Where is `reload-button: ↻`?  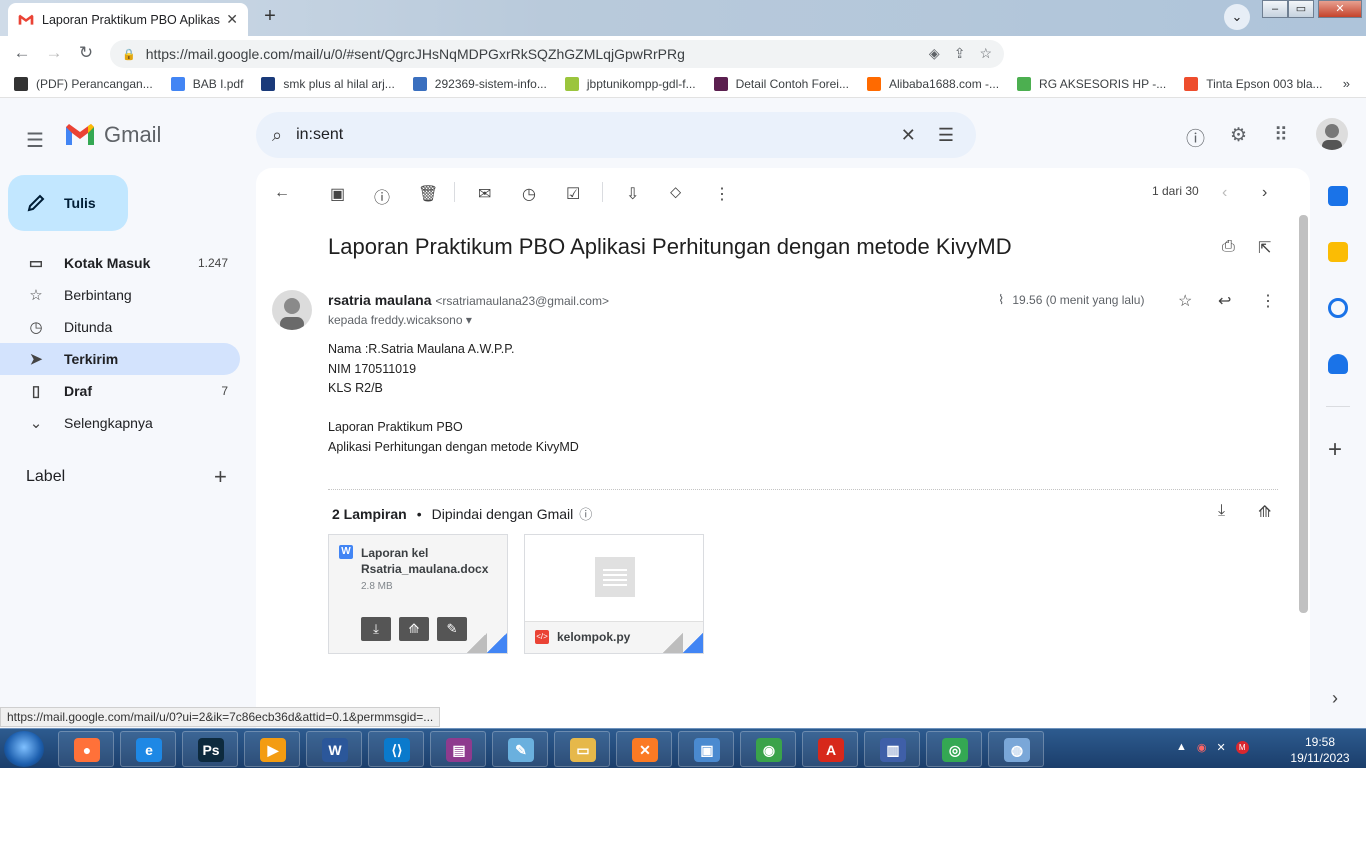
reload-button: ↻ is located at coordinates (86, 53).